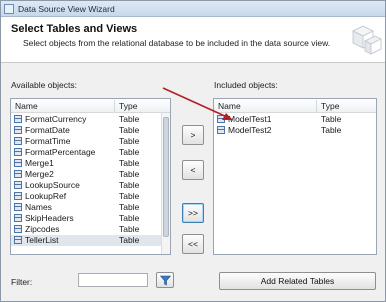 The image size is (386, 302). I want to click on included-type-header: Type, so click(330, 106).